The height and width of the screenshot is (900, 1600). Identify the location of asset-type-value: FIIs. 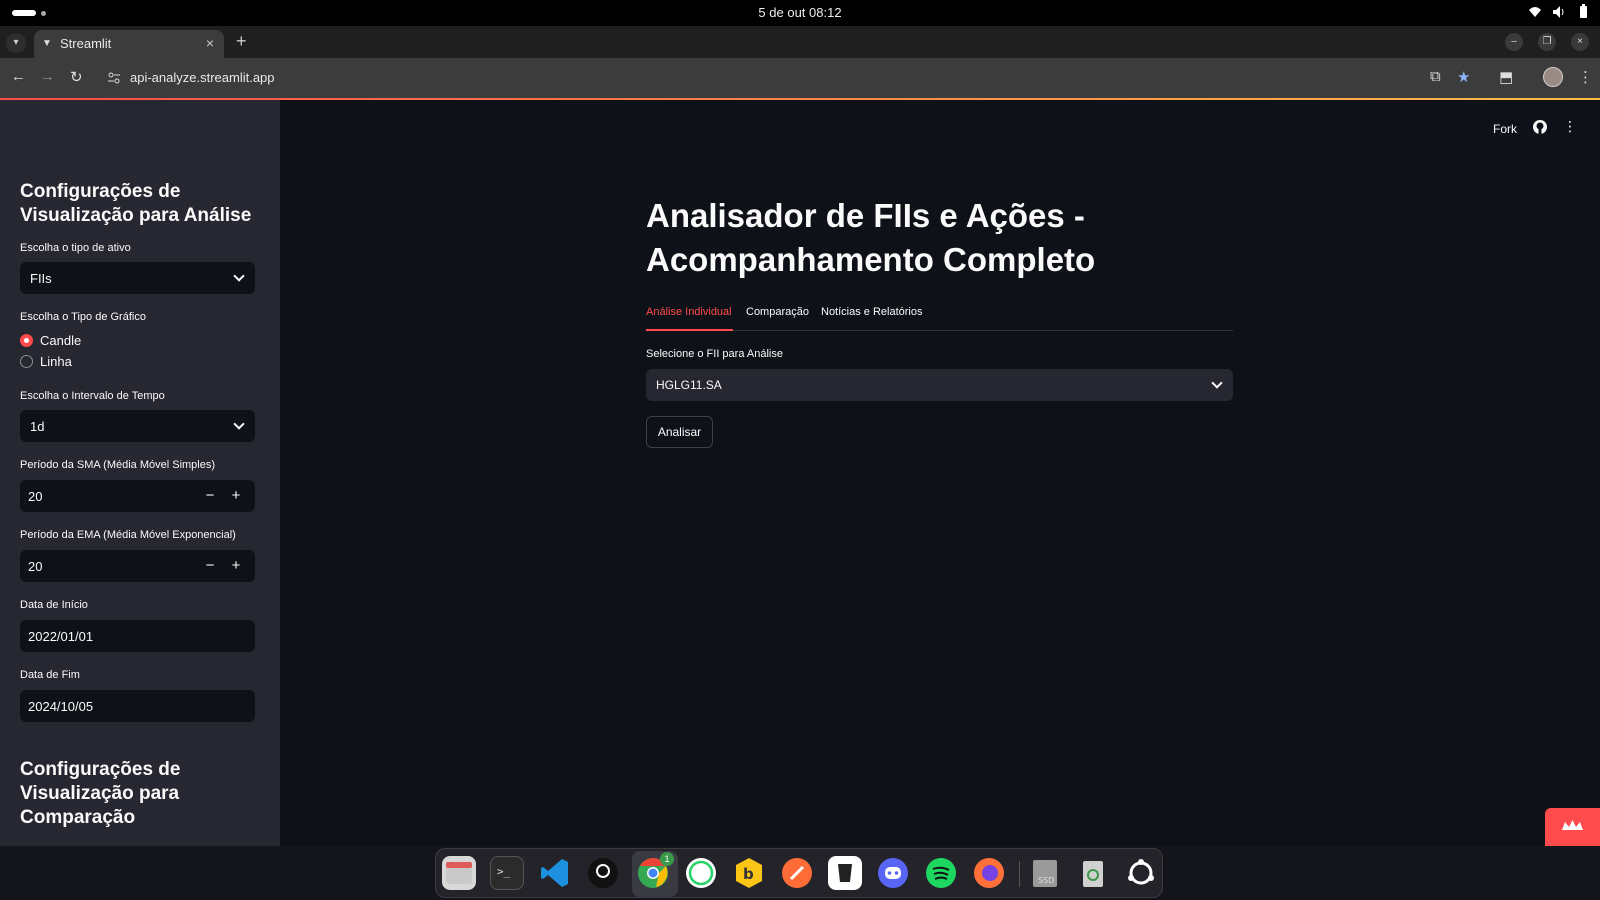
(41, 278).